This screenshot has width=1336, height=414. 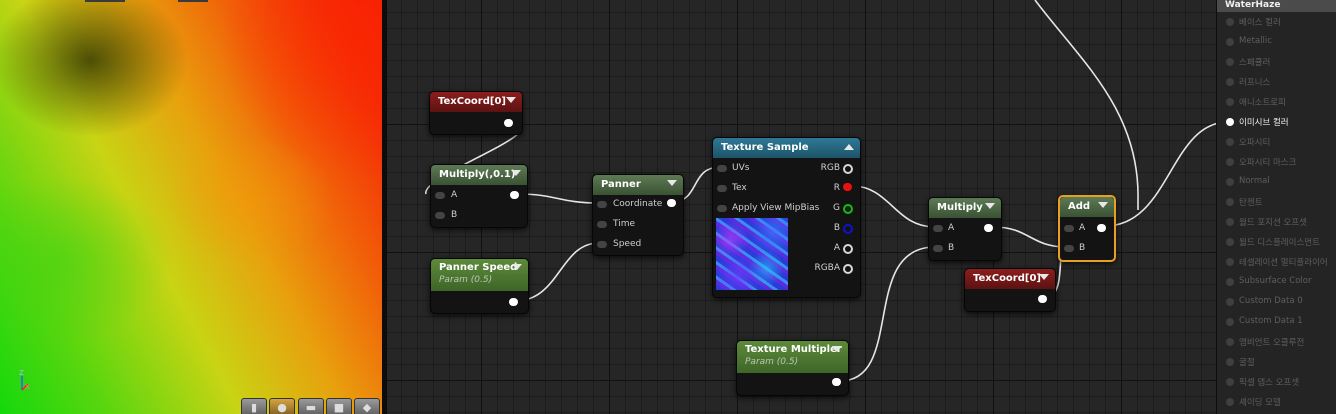 I want to click on input-pin-time, so click(x=602, y=224).